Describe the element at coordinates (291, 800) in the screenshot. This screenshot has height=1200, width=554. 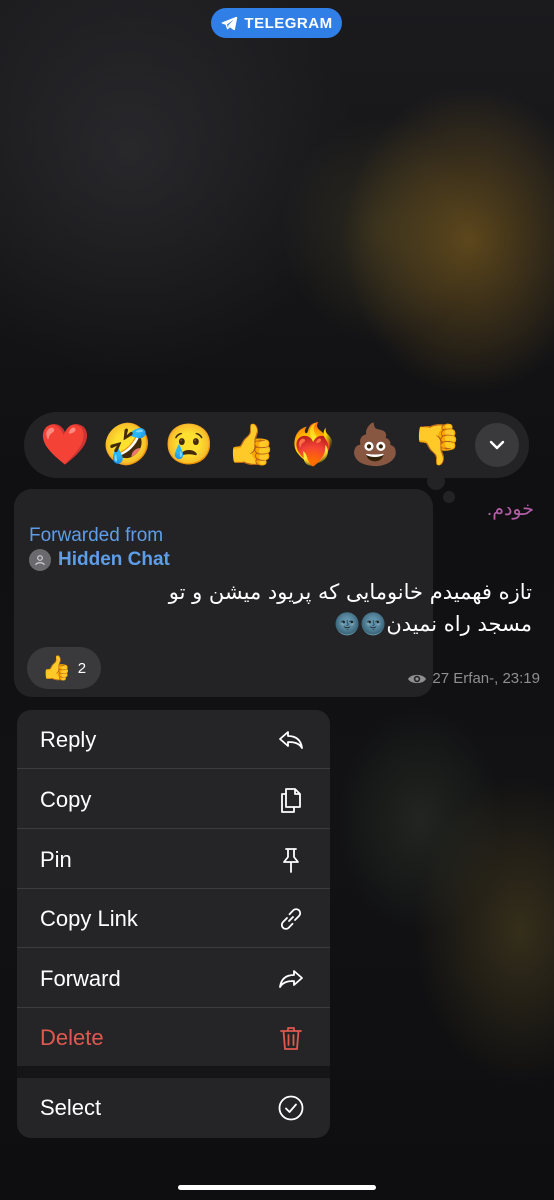
I see `copy-icon` at that location.